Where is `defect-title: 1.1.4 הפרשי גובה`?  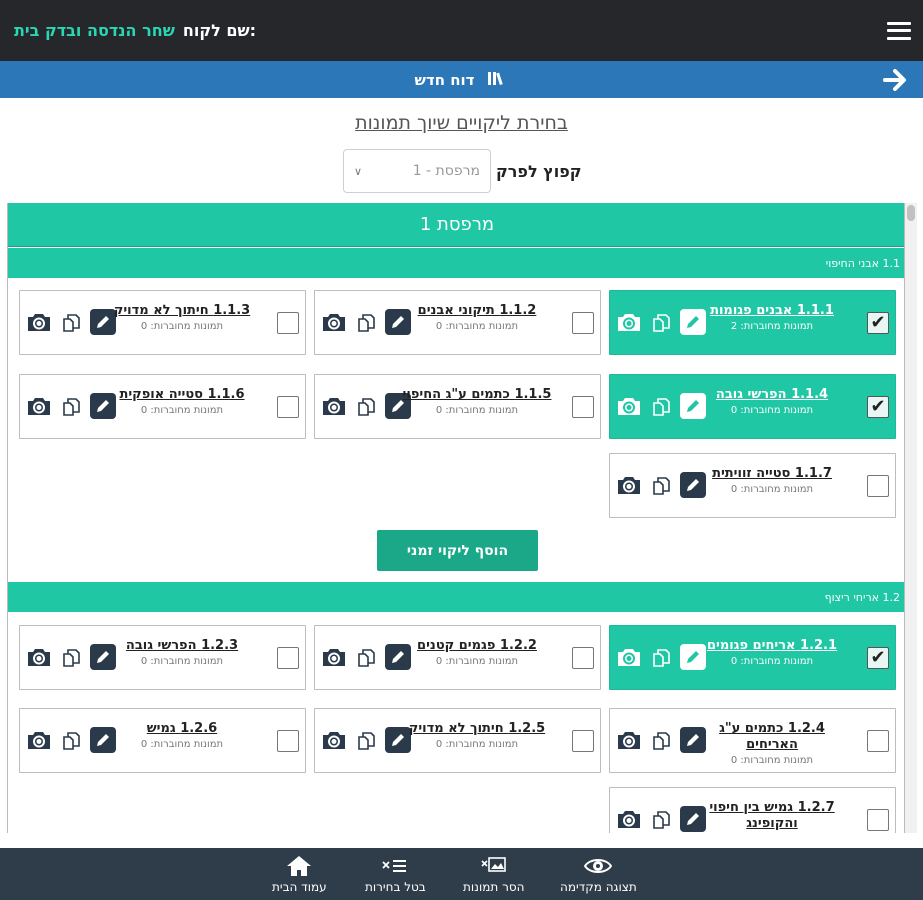
defect-title: 1.1.4 הפרשי גובה is located at coordinates (772, 395).